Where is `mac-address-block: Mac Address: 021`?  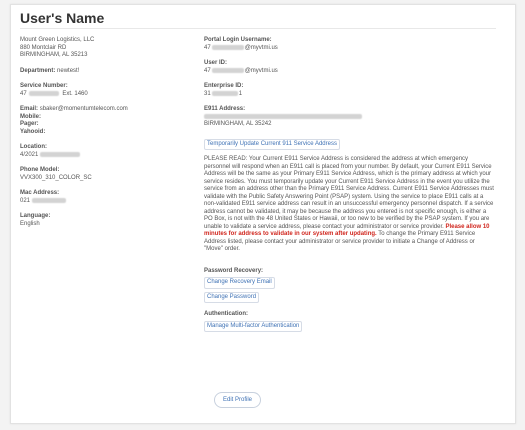 mac-address-block: Mac Address: 021 is located at coordinates (105, 197).